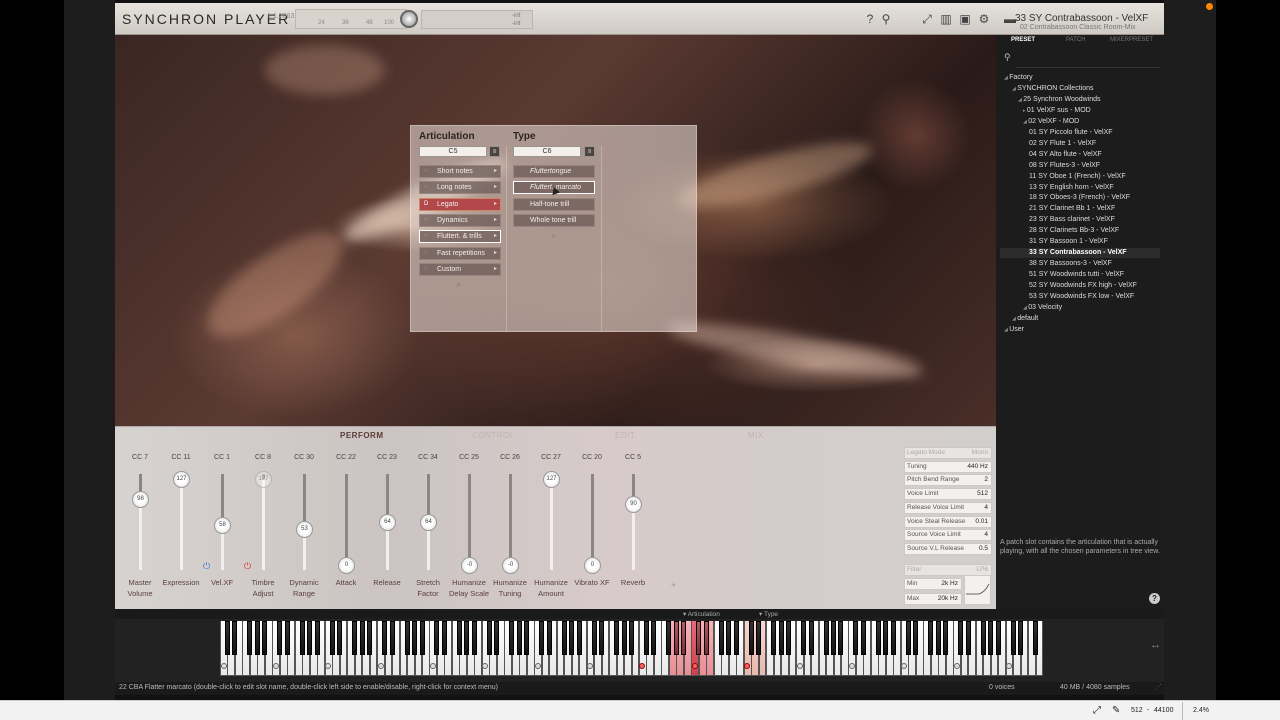  I want to click on articulation-slot-fast-repetitions: ○ Fast repetitions ▸, so click(460, 253).